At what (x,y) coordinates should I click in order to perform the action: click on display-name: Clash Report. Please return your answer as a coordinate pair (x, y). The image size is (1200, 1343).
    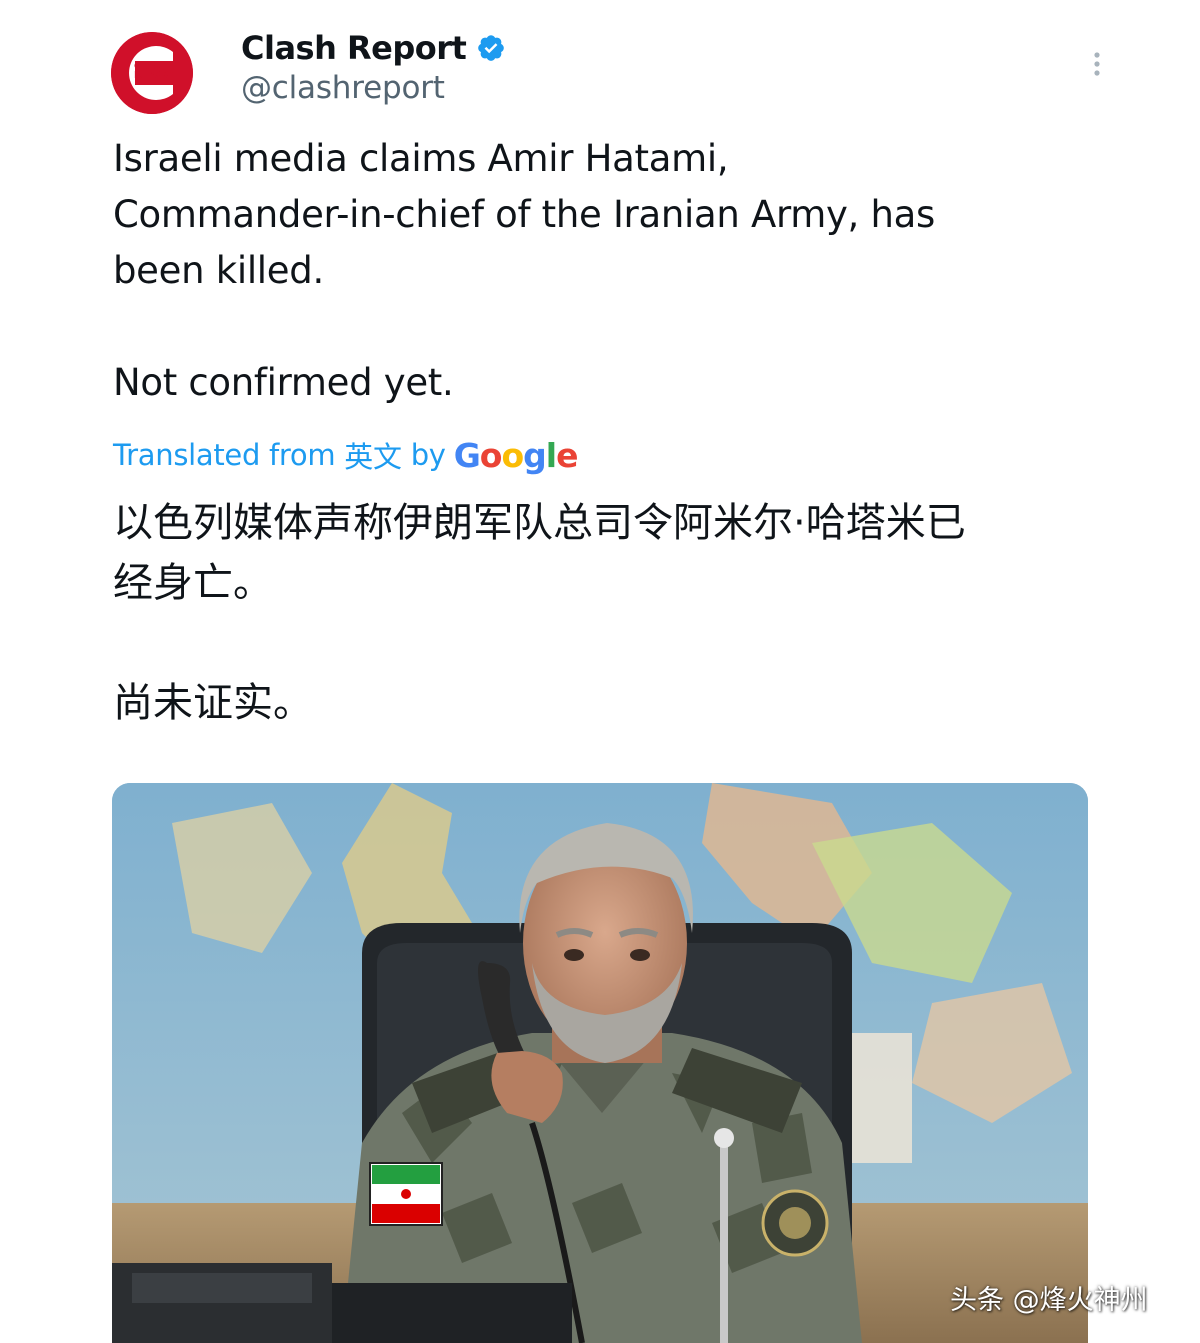
    Looking at the image, I should click on (354, 48).